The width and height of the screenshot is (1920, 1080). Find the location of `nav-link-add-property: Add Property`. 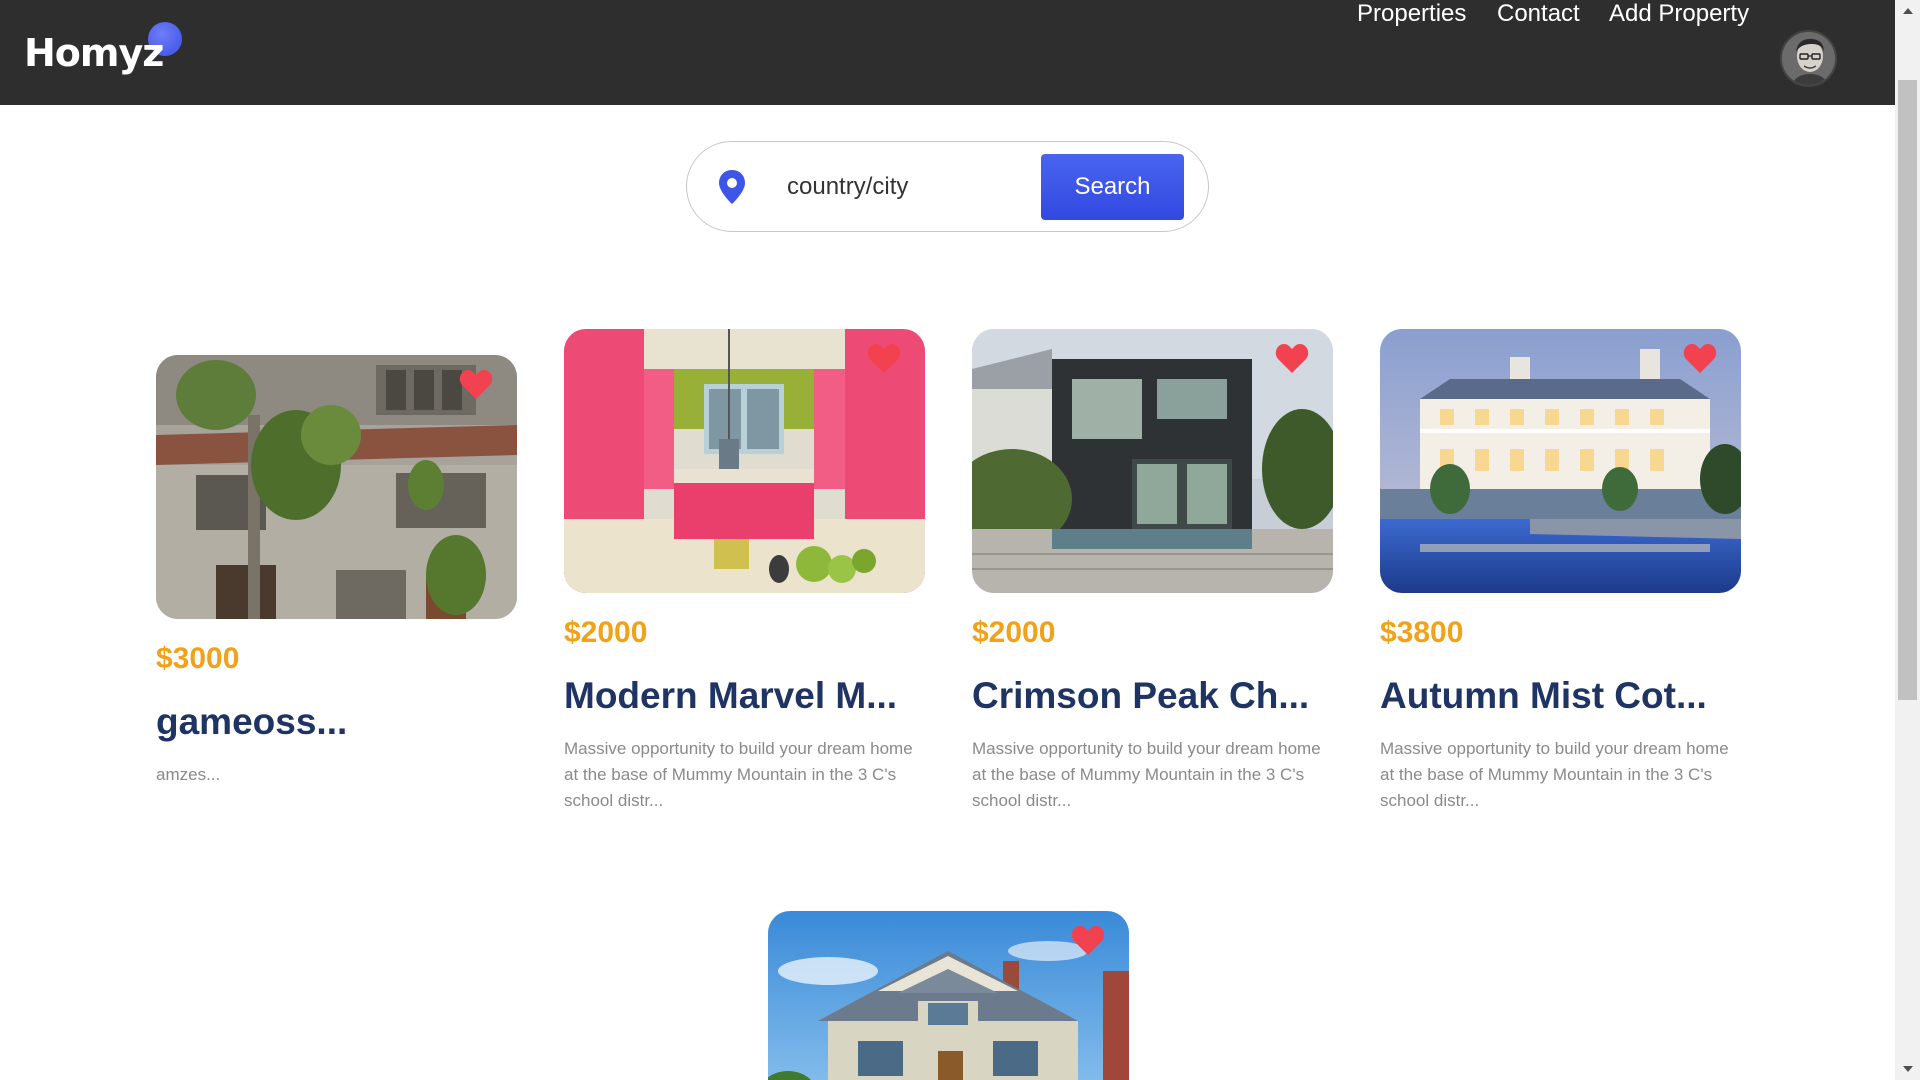

nav-link-add-property: Add Property is located at coordinates (1679, 14).